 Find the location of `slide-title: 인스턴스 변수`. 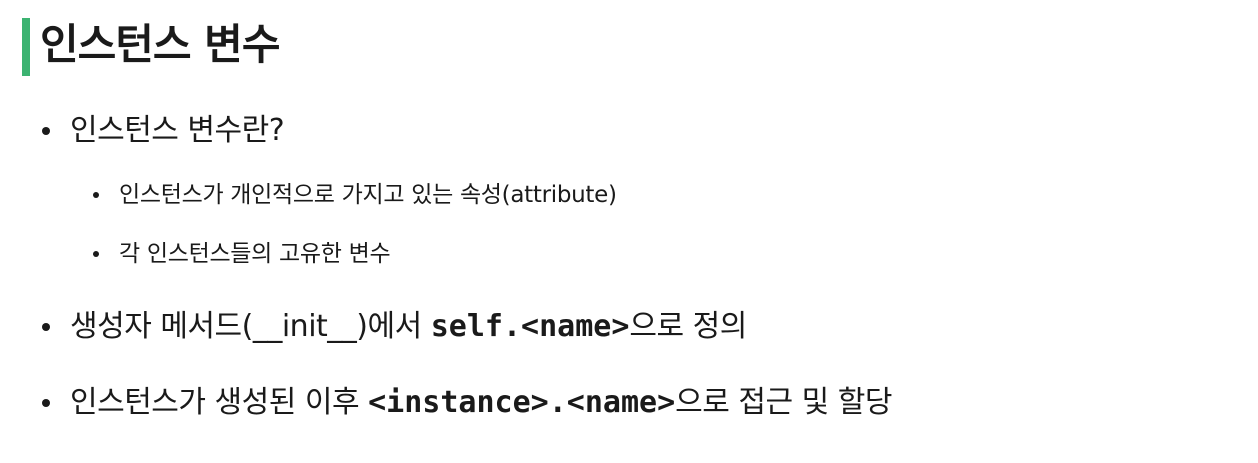

slide-title: 인스턴스 변수 is located at coordinates (160, 44).